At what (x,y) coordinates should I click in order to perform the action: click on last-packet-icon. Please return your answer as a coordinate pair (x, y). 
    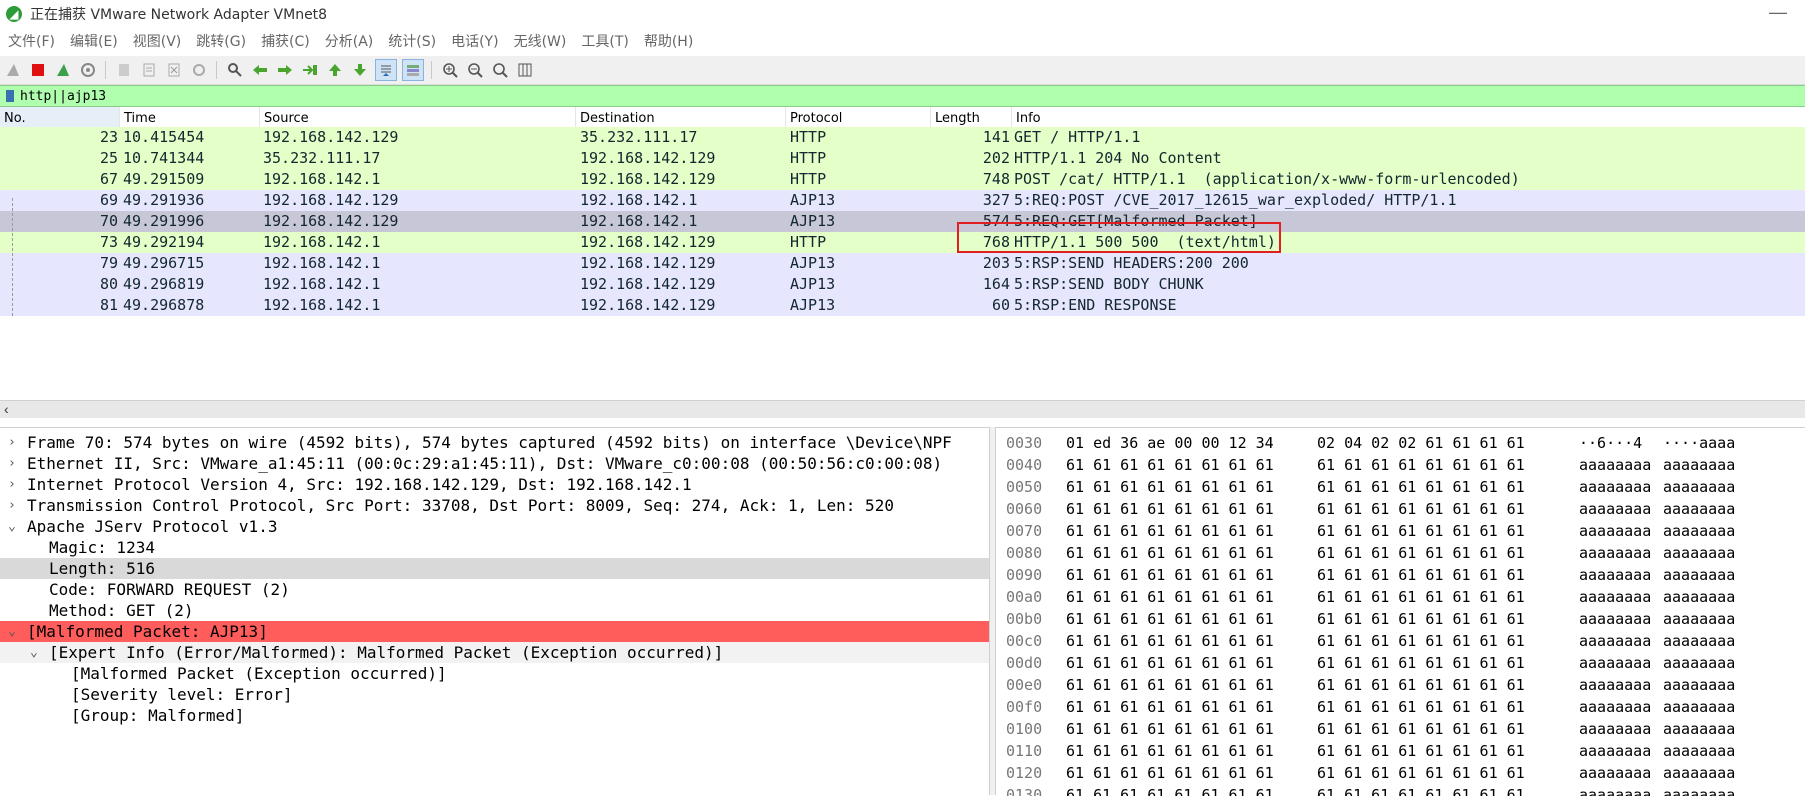
    Looking at the image, I should click on (360, 70).